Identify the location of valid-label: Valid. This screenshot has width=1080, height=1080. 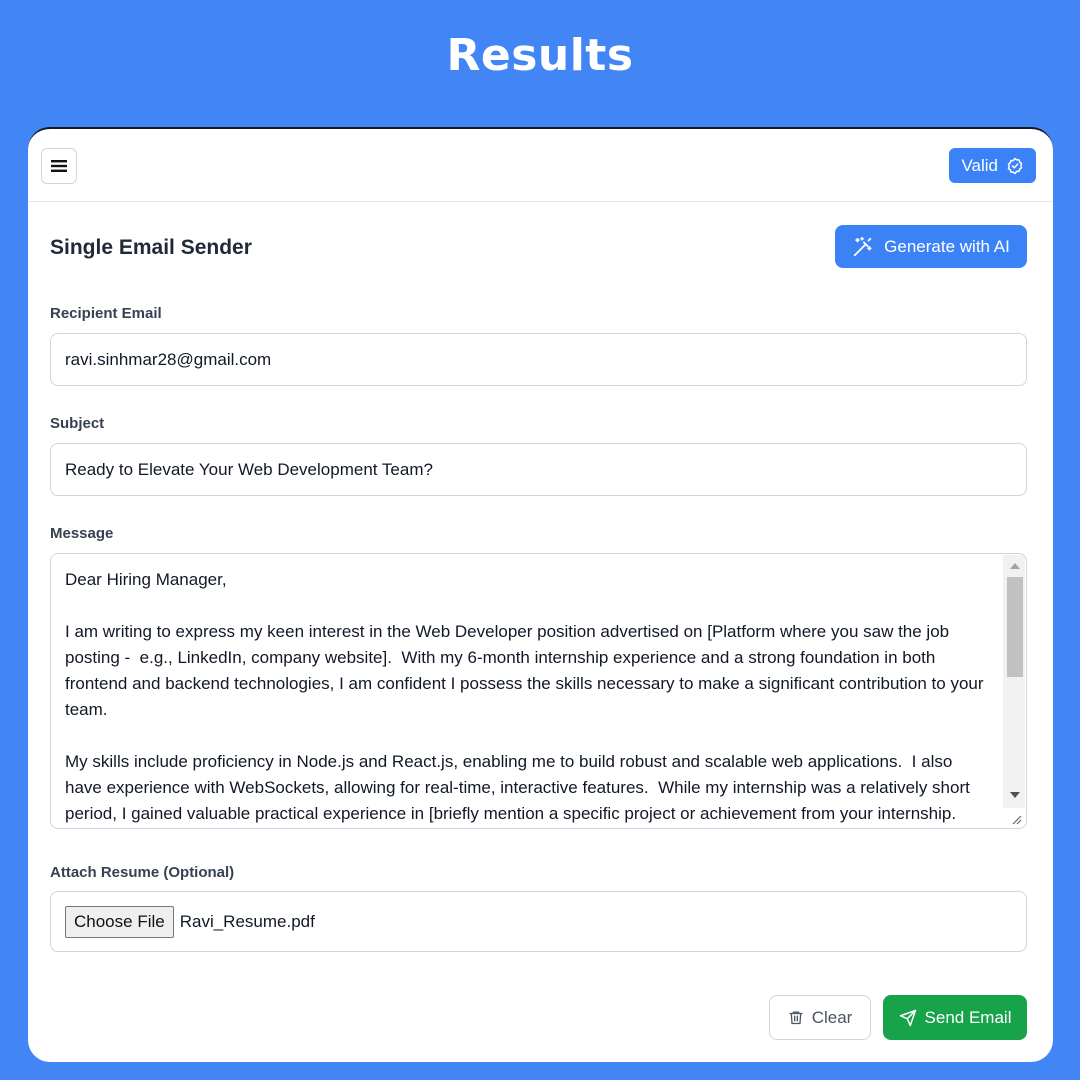
(979, 165).